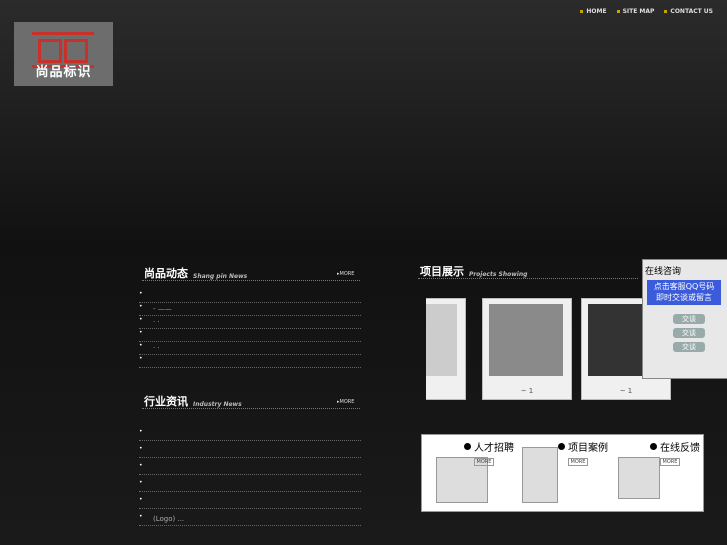 The width and height of the screenshot is (727, 545). I want to click on consult-banner: 点击客服QQ号码 即时交谈或留言, so click(684, 292).